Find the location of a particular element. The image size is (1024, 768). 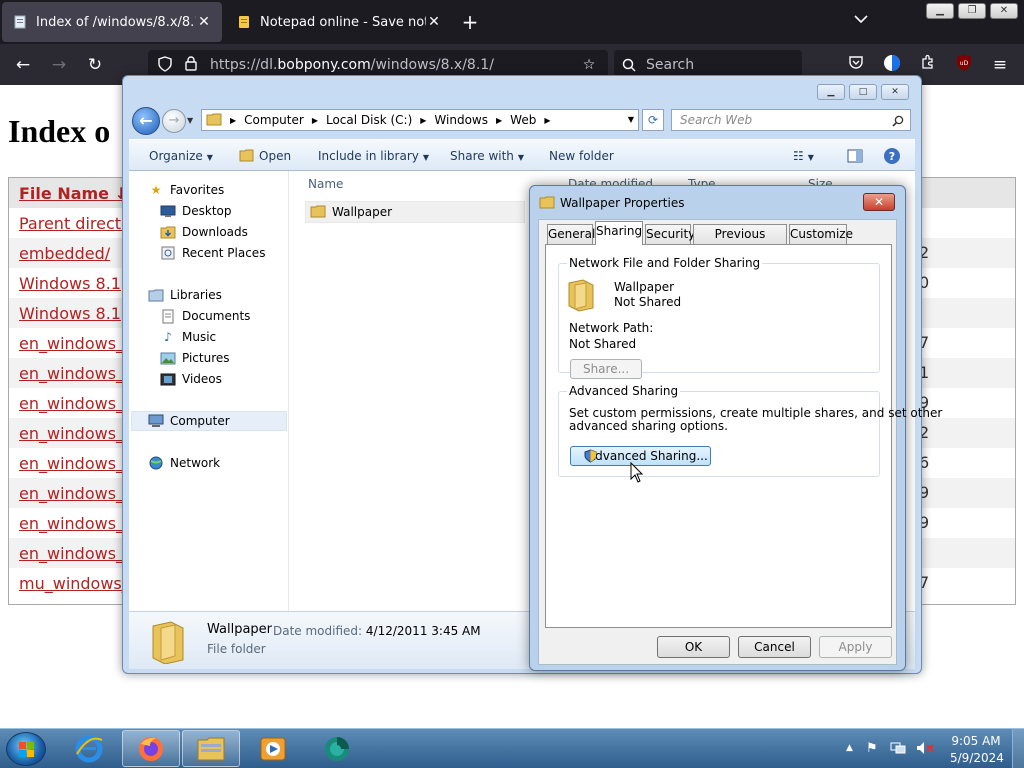

help-icon: ? is located at coordinates (892, 157).